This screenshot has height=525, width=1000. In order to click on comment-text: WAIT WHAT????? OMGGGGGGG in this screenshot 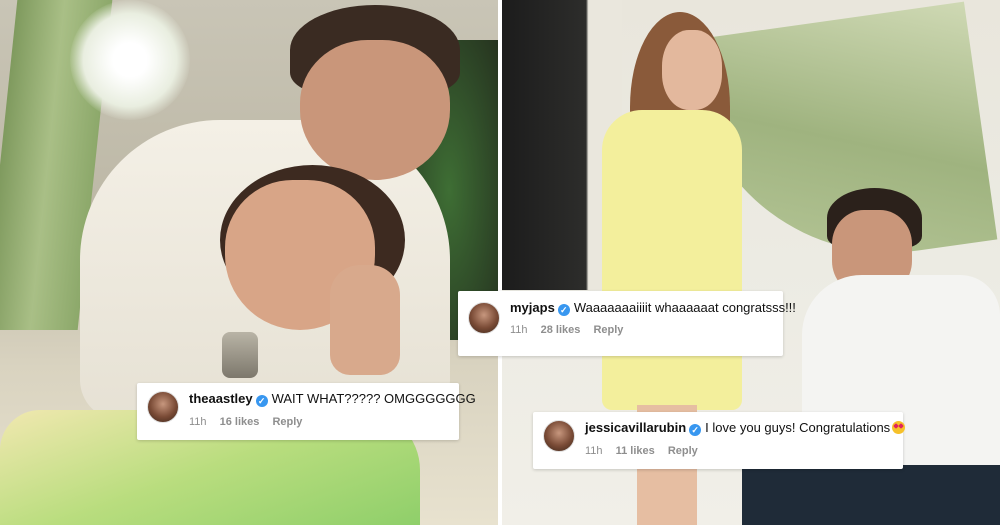, I will do `click(373, 398)`.